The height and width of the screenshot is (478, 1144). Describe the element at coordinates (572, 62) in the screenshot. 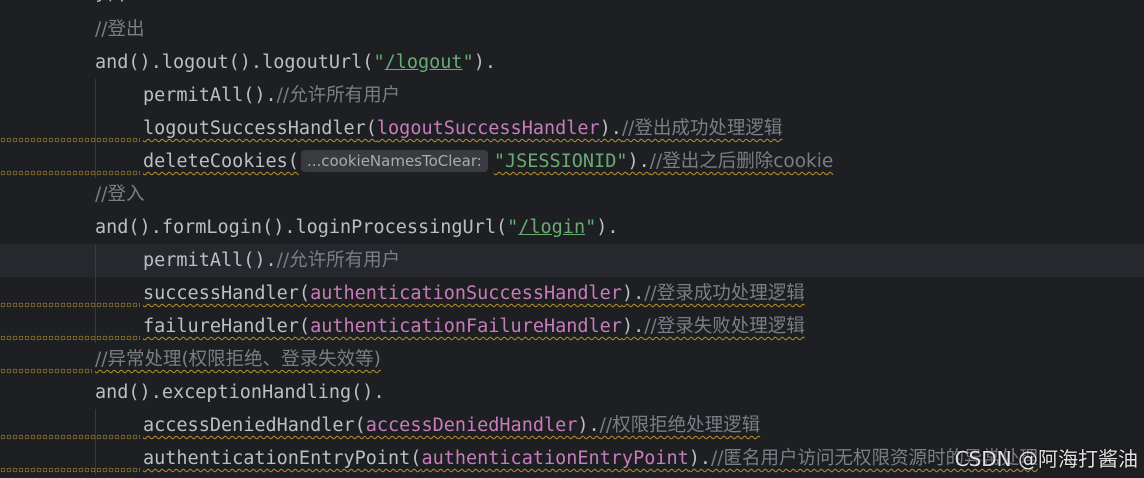

I see `code-line: and().logout().logoutUrl("/logout").` at that location.